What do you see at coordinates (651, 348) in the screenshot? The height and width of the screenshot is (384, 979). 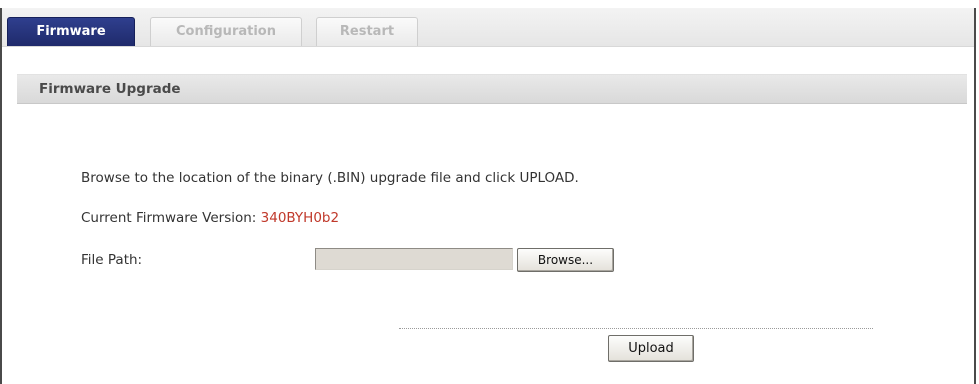 I see `upload-button: Upload` at bounding box center [651, 348].